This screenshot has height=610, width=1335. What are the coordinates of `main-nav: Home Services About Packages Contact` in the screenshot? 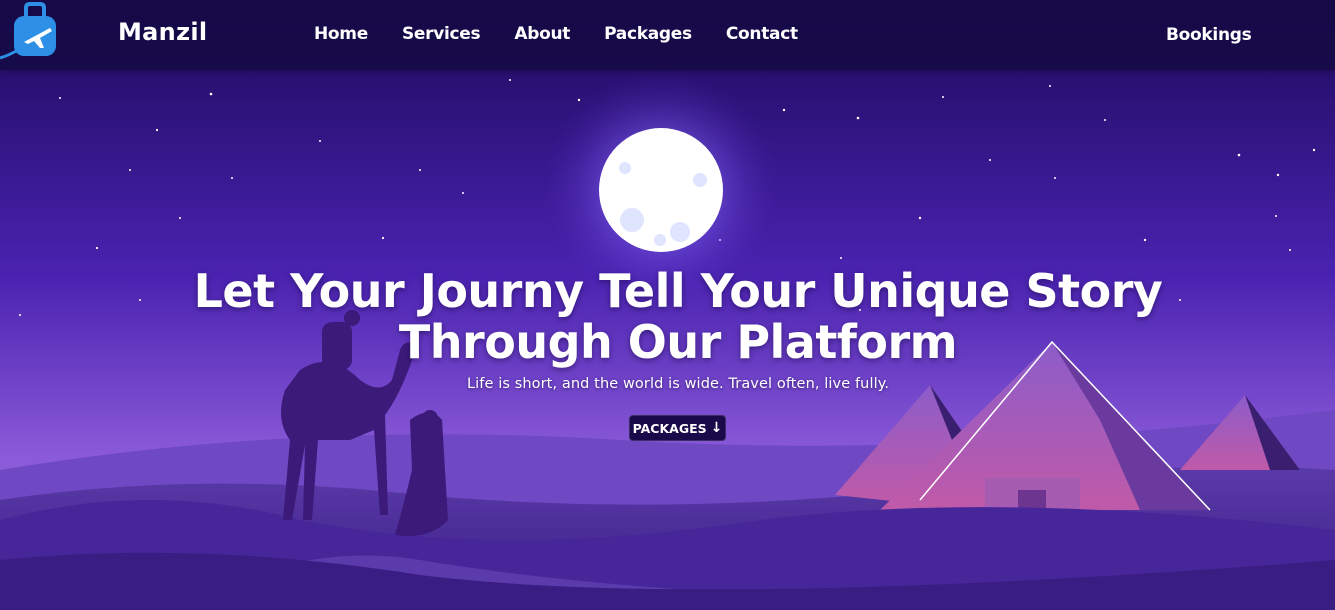 It's located at (573, 34).